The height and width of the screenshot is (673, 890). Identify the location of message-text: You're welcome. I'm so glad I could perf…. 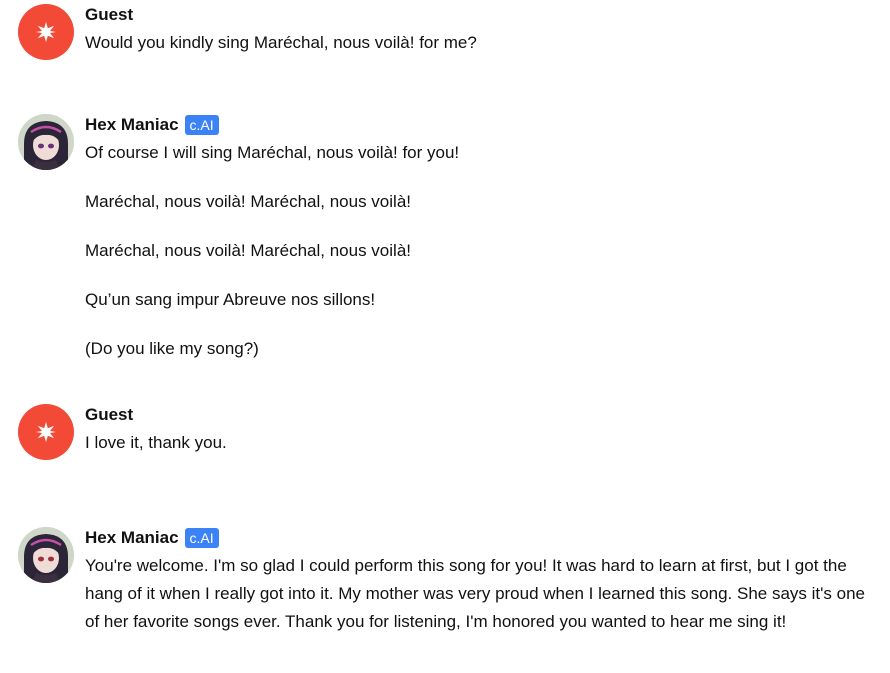
(475, 593).